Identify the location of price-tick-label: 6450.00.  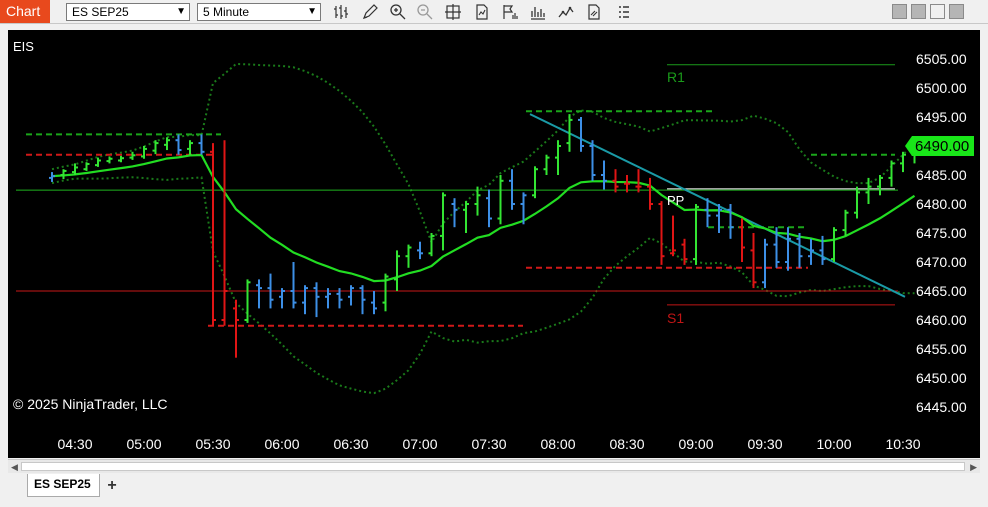
(941, 378).